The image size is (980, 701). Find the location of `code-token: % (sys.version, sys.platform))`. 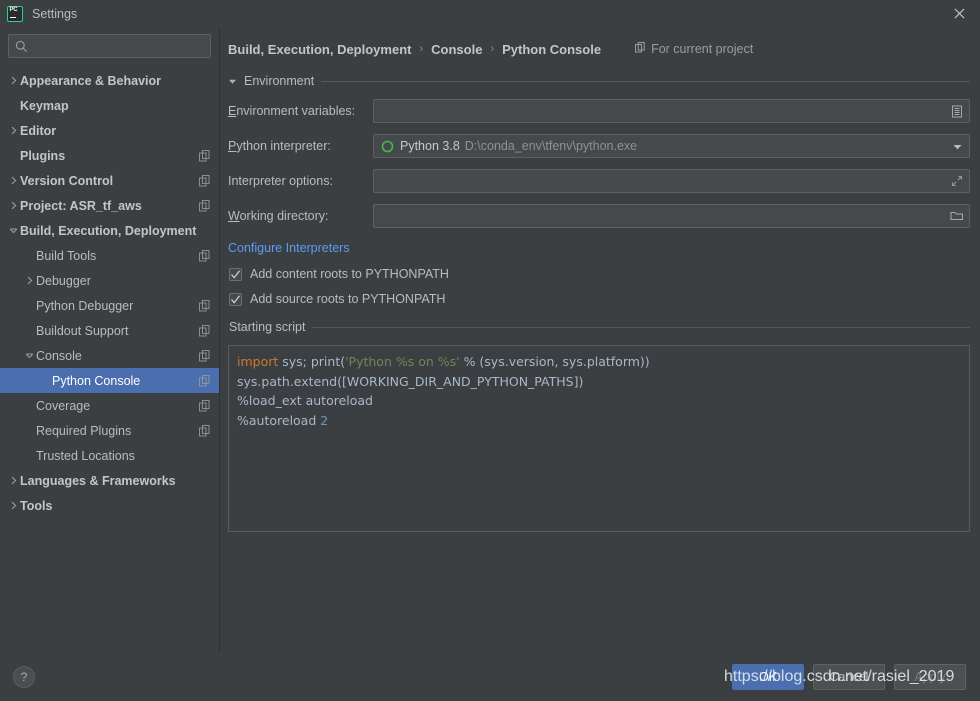

code-token: % (sys.version, sys.platform)) is located at coordinates (554, 361).